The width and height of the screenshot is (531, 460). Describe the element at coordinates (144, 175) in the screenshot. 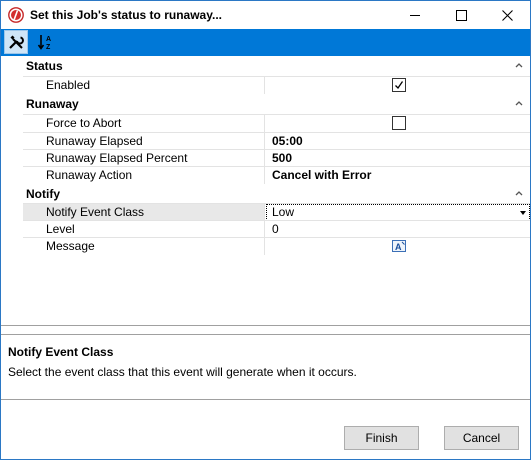

I see `property-name: Runaway Action` at that location.